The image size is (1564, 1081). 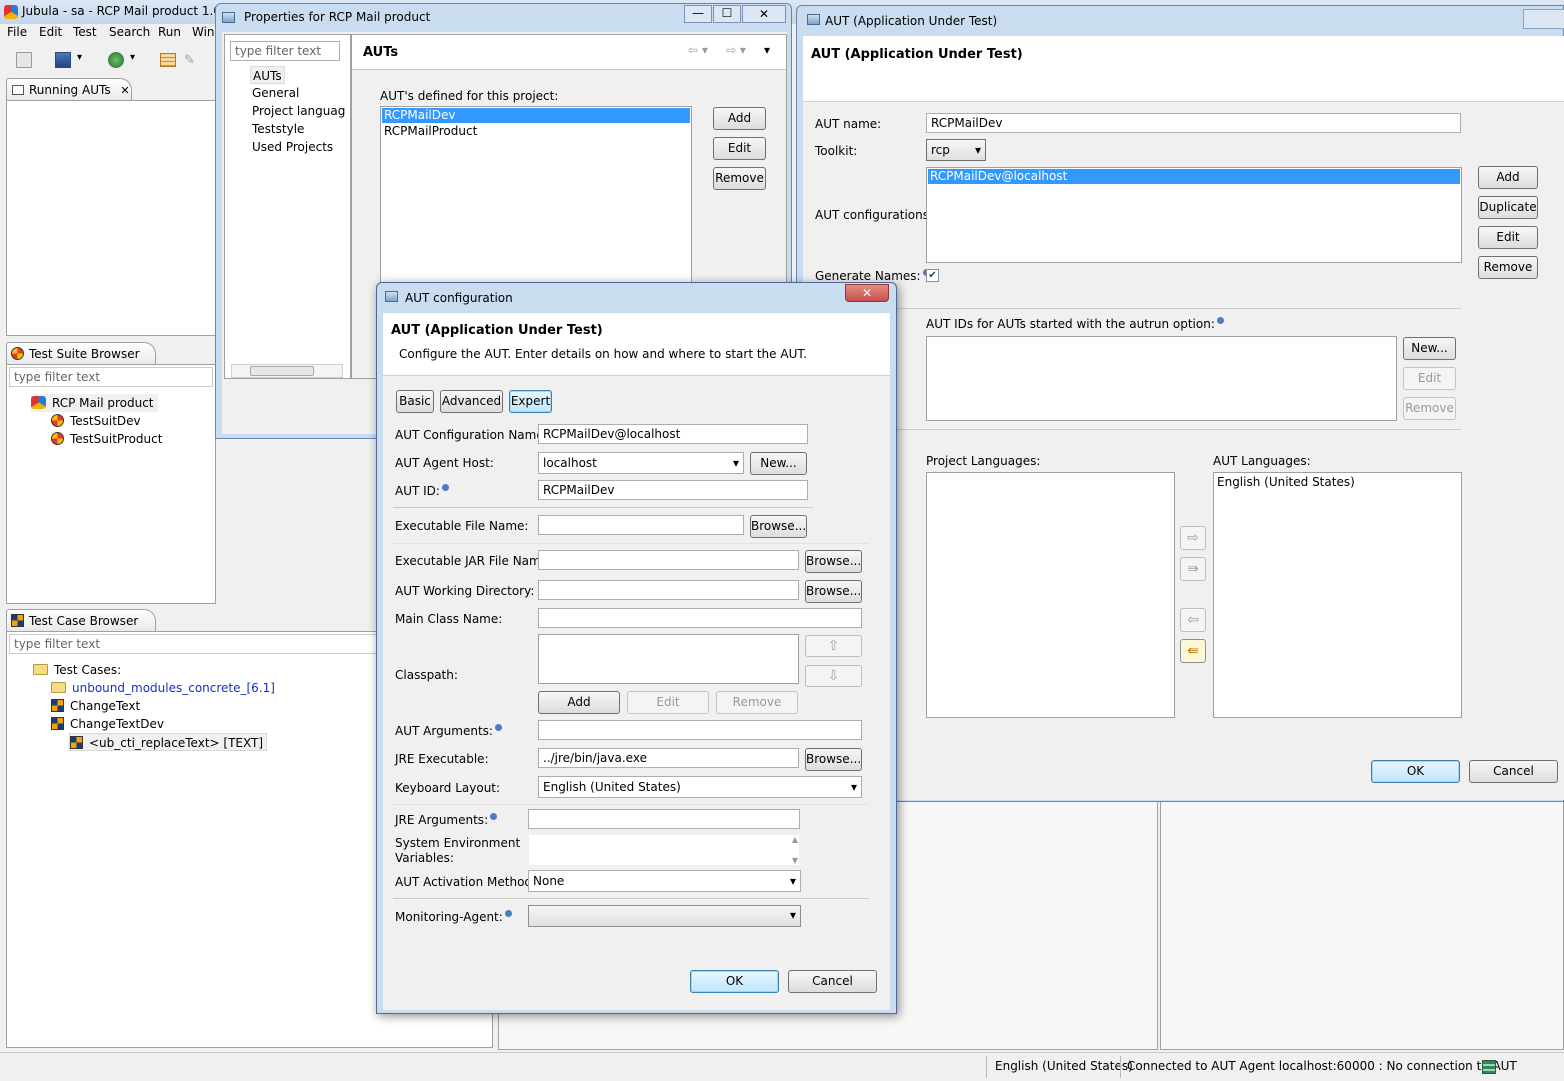 I want to click on menu-search: Search, so click(x=129, y=32).